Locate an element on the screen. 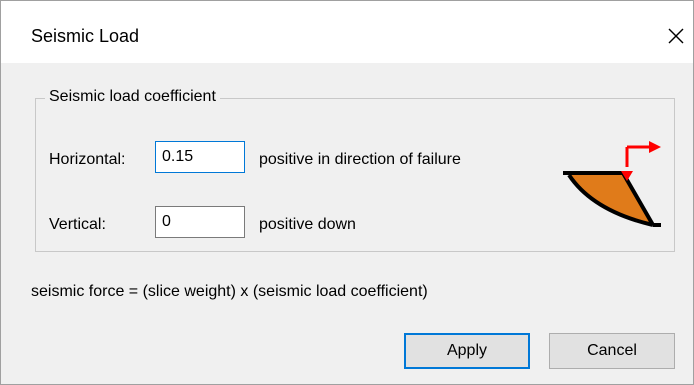  horizontal-coefficient-input is located at coordinates (200, 157).